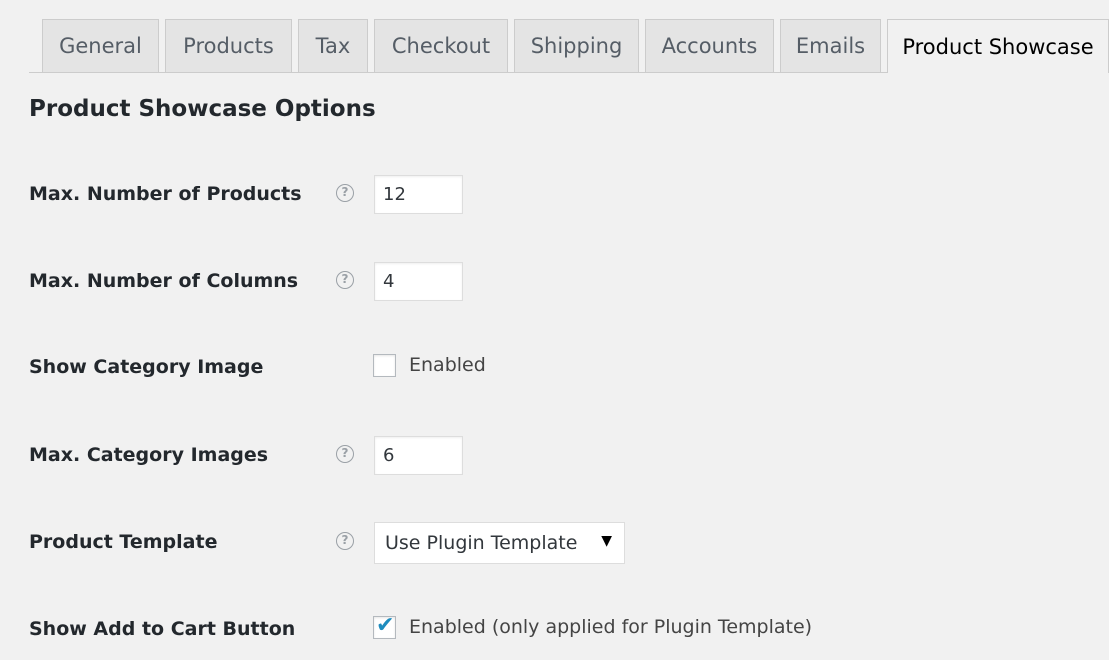 The image size is (1109, 660). I want to click on tab-tax: Tax, so click(333, 45).